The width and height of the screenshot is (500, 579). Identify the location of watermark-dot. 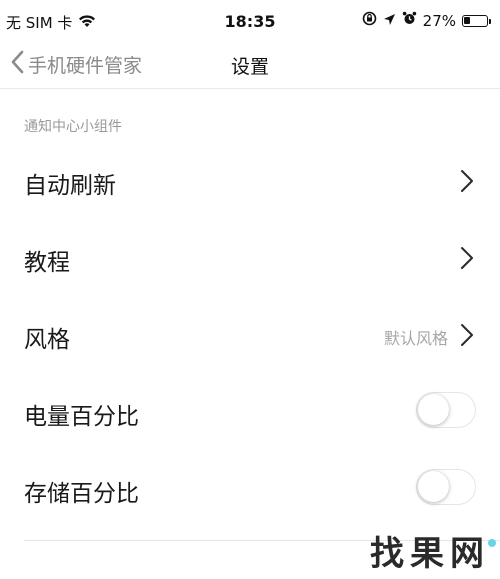
(492, 543).